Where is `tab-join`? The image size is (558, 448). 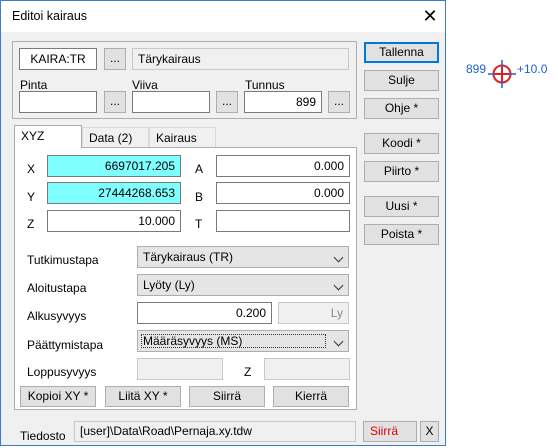 tab-join is located at coordinates (48, 147).